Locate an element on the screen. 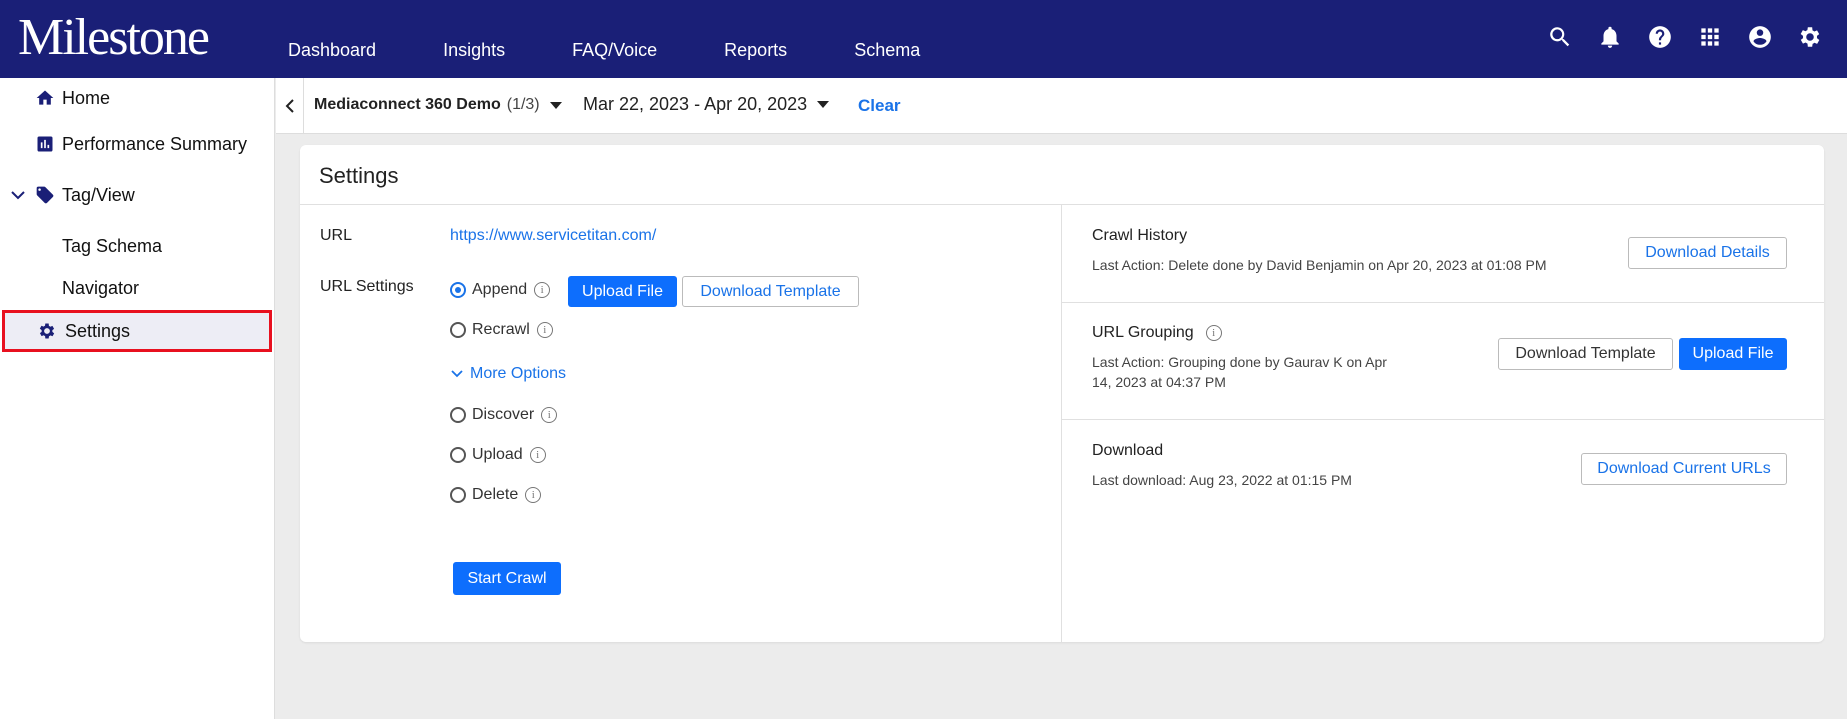 Image resolution: width=1847 pixels, height=719 pixels. sidebar-item-label: Navigator is located at coordinates (101, 287).